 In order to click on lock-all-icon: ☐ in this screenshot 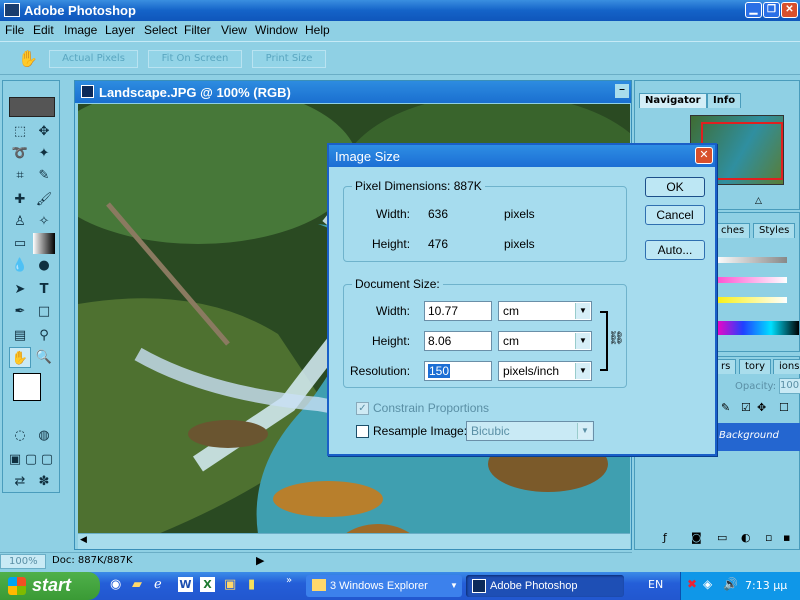, I will do `click(784, 407)`.